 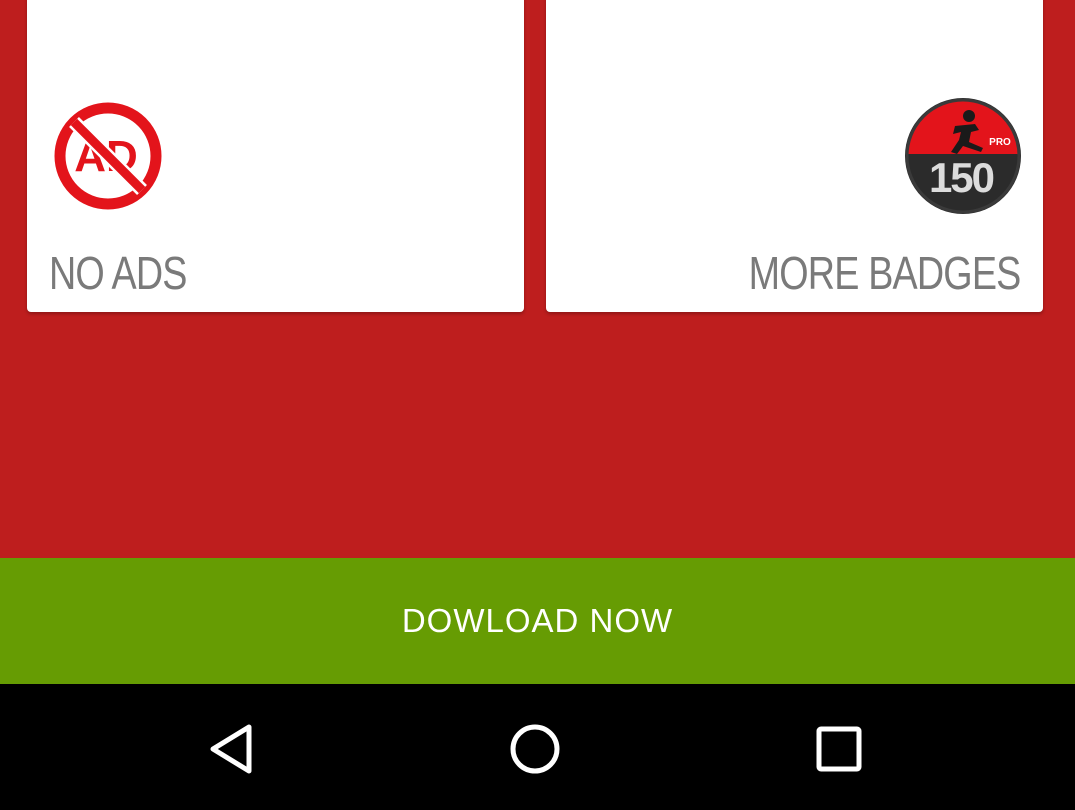 What do you see at coordinates (961, 177) in the screenshot?
I see `badge-number: 150` at bounding box center [961, 177].